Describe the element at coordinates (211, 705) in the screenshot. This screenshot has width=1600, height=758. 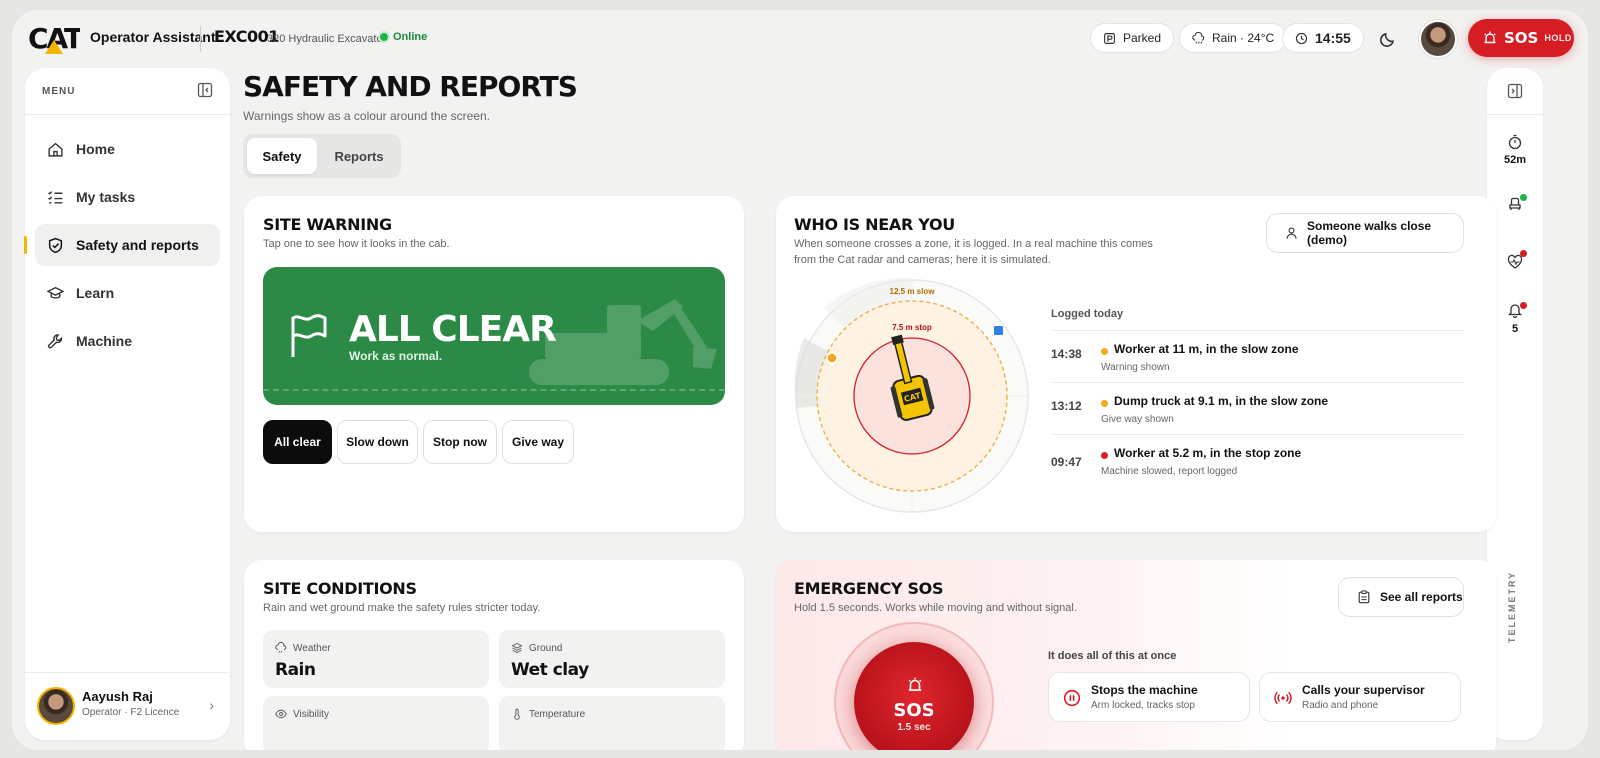
I see `chevron-right-icon: ›` at that location.